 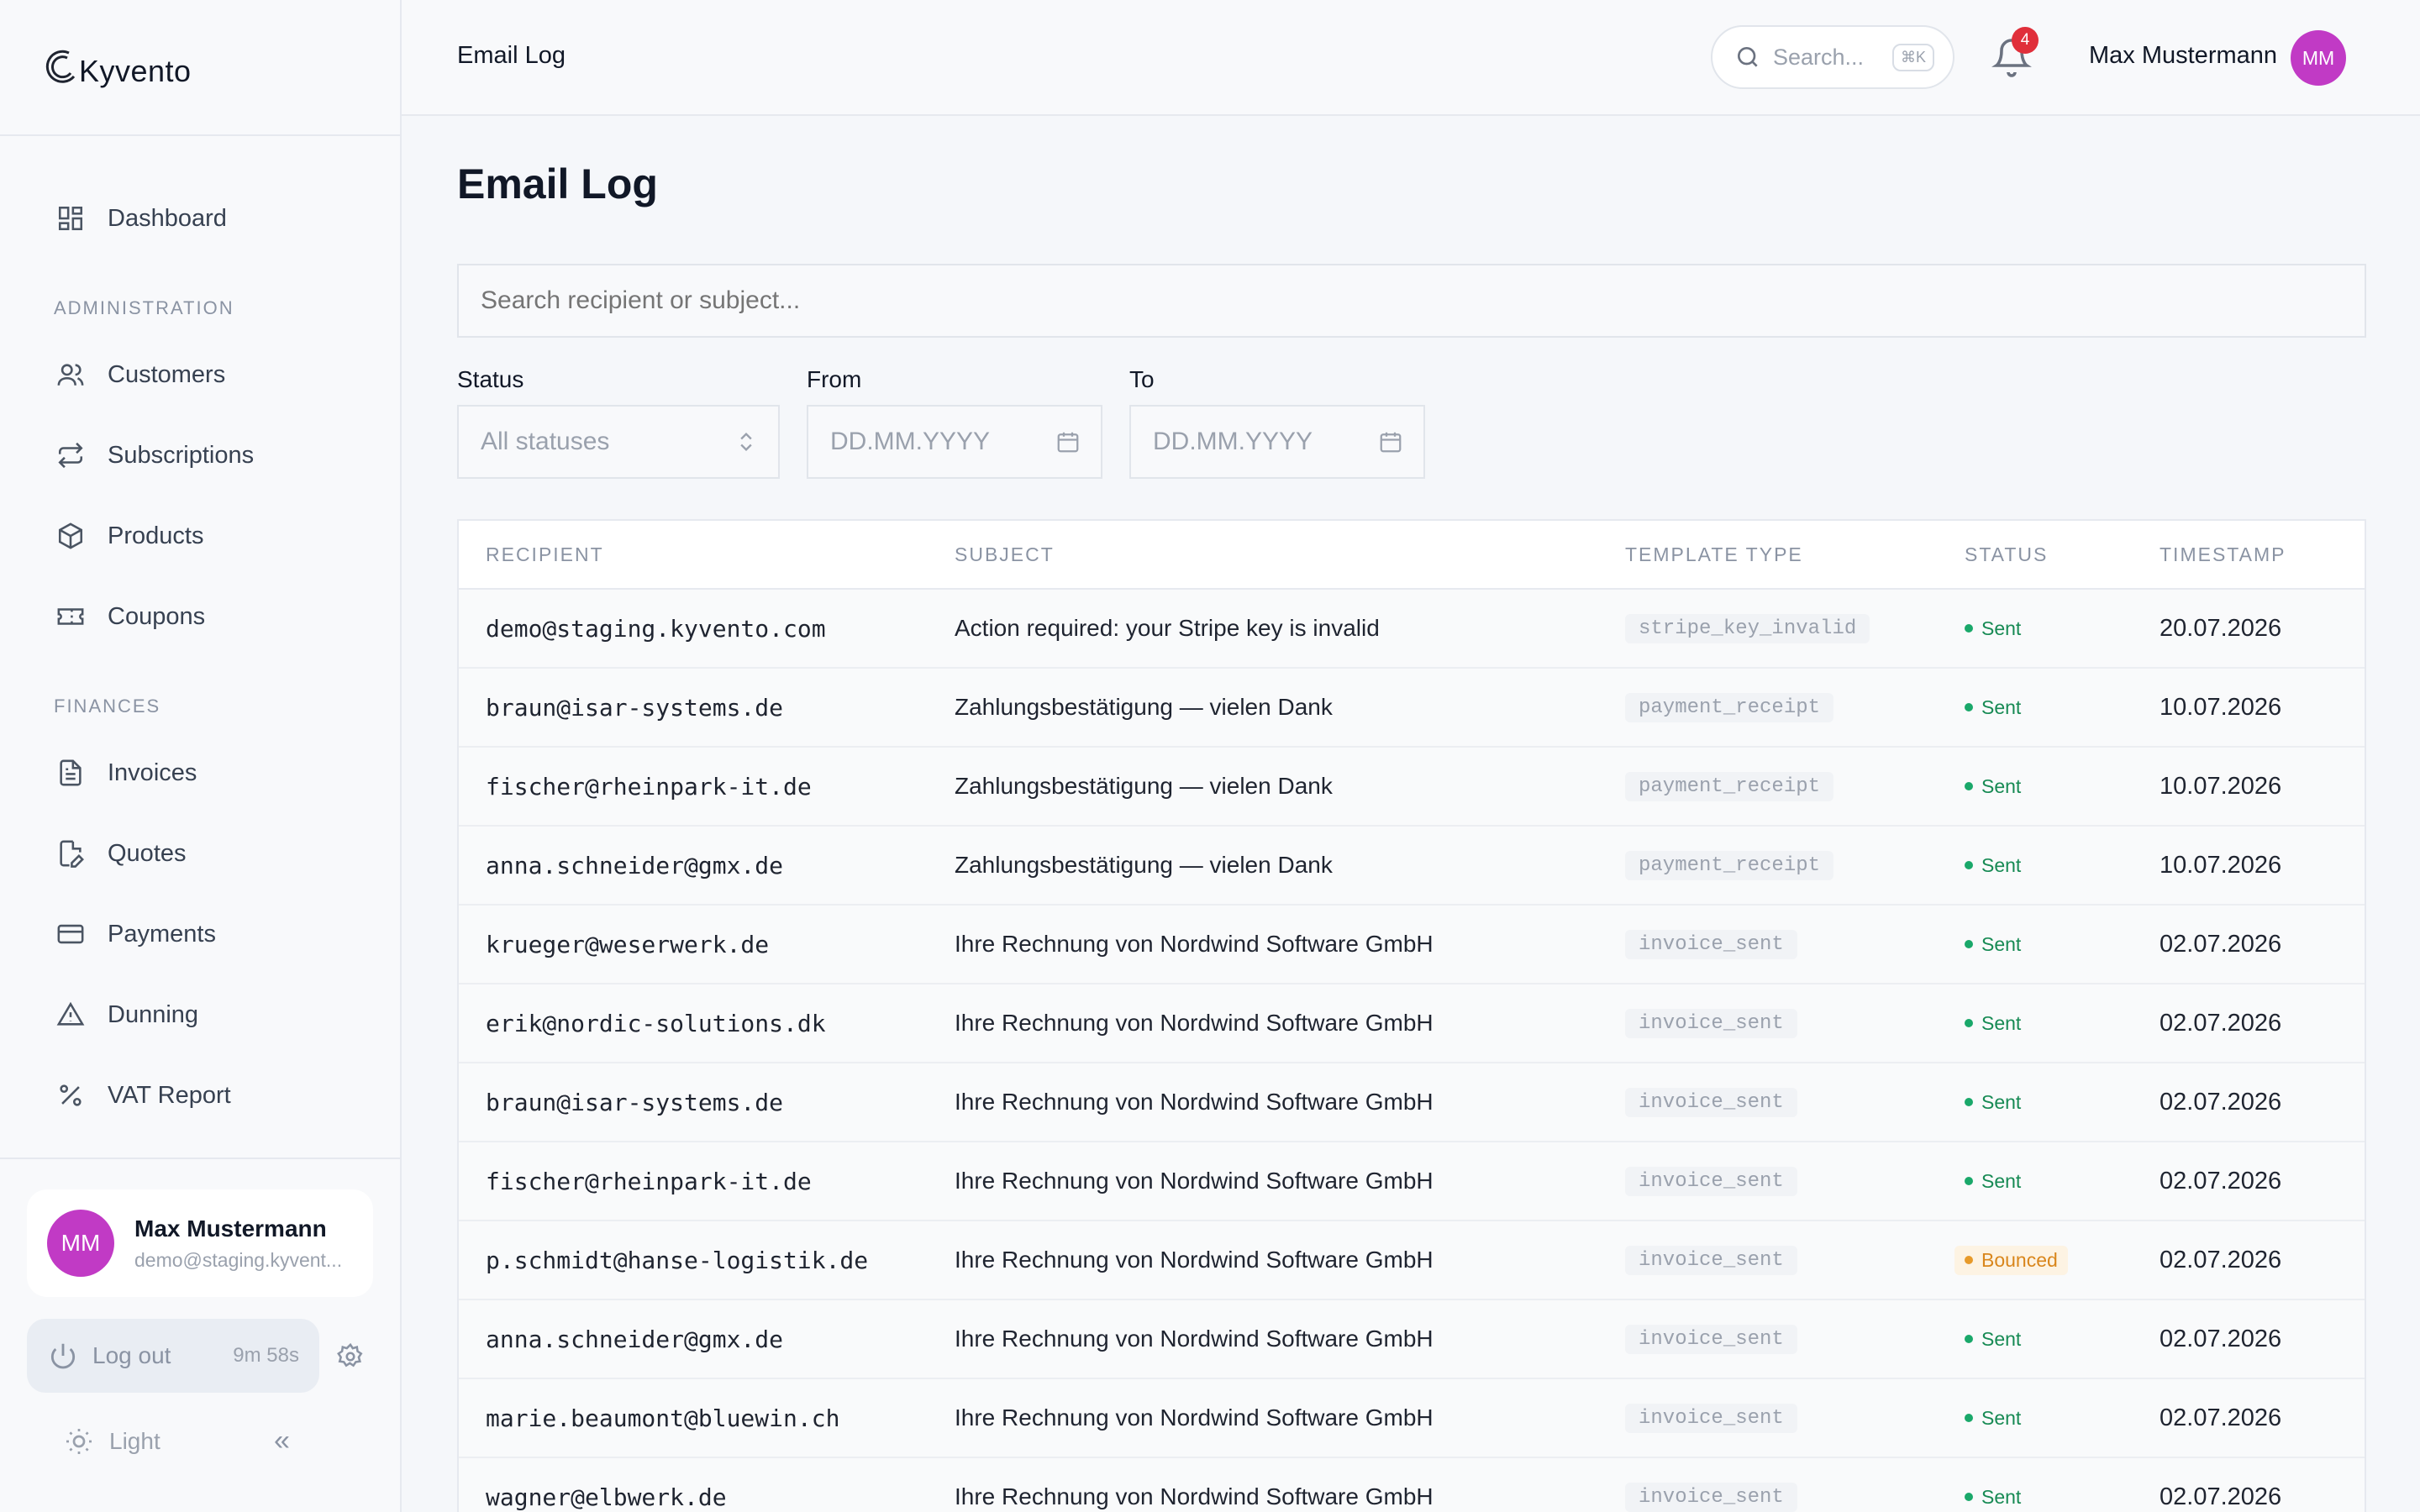 What do you see at coordinates (557, 183) in the screenshot?
I see `page-title: Email Log` at bounding box center [557, 183].